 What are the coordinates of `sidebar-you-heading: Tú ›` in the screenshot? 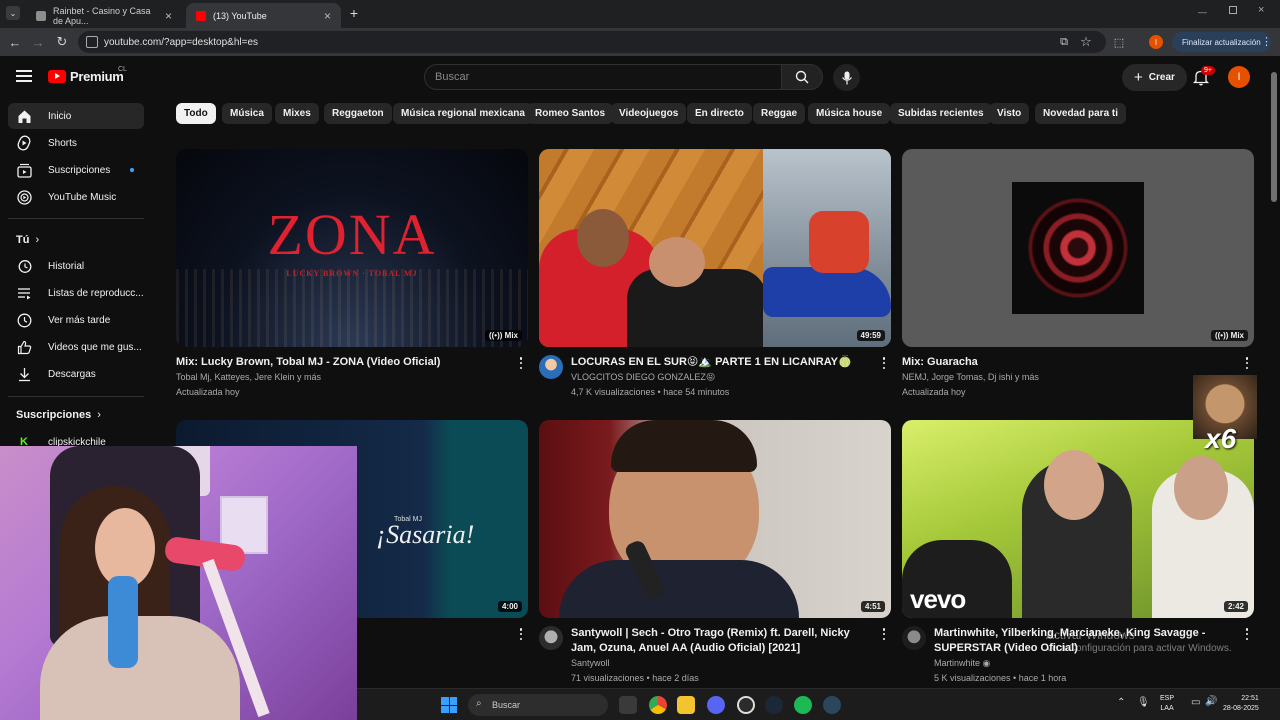 It's located at (27, 240).